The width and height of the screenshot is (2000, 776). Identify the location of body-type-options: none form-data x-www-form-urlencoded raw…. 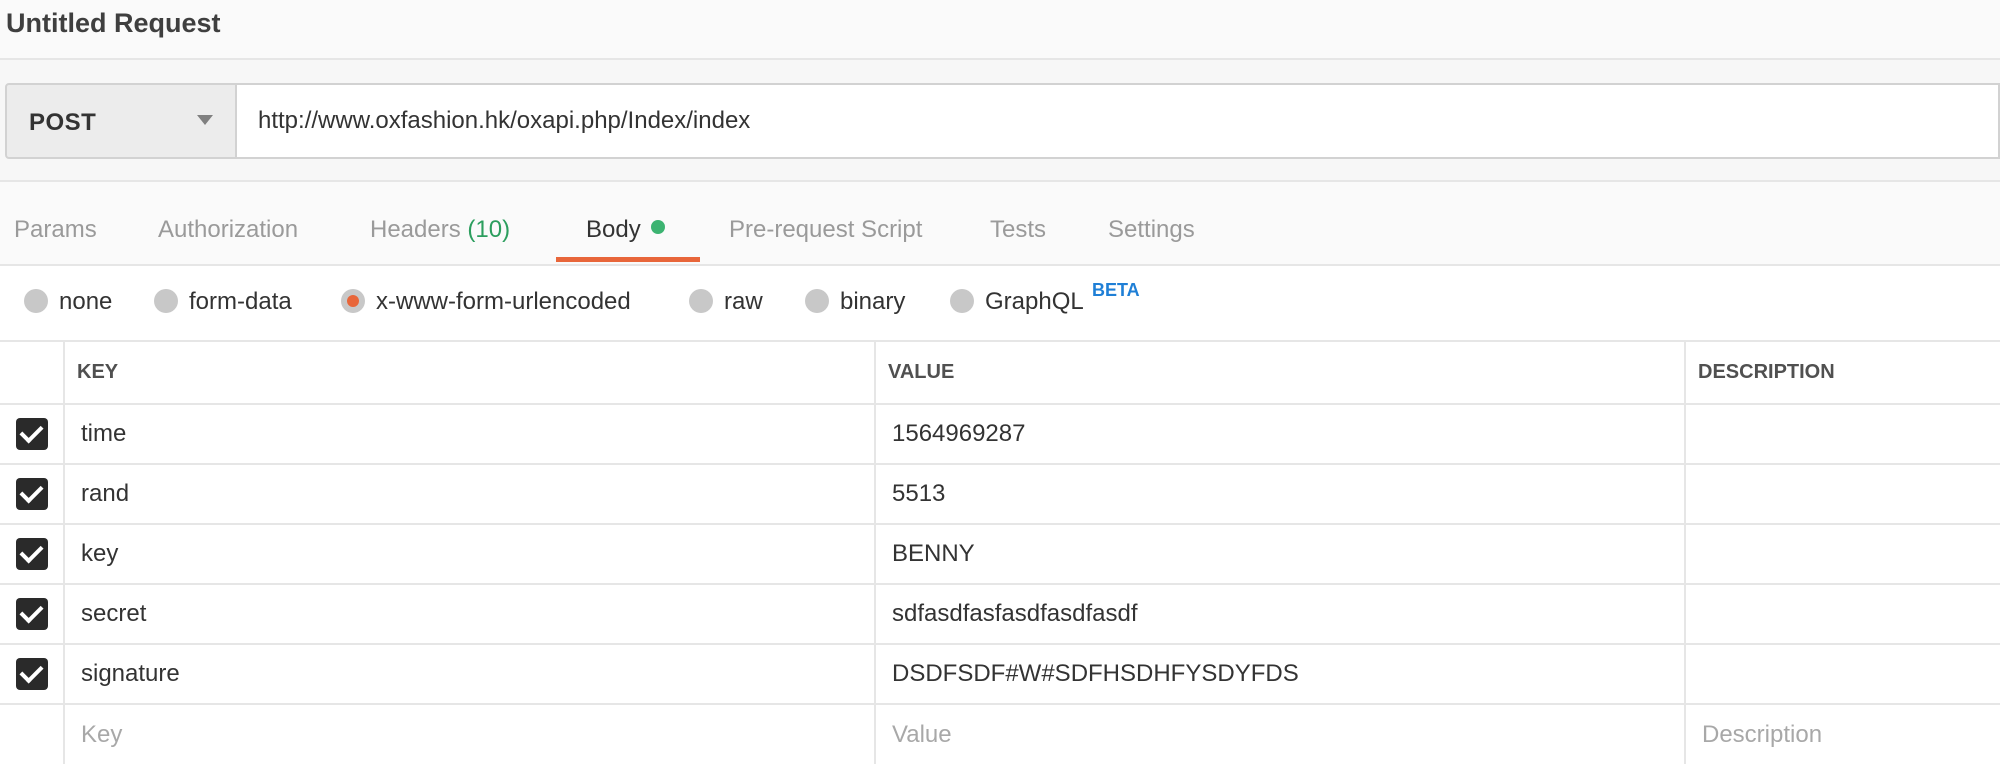
(1000, 304).